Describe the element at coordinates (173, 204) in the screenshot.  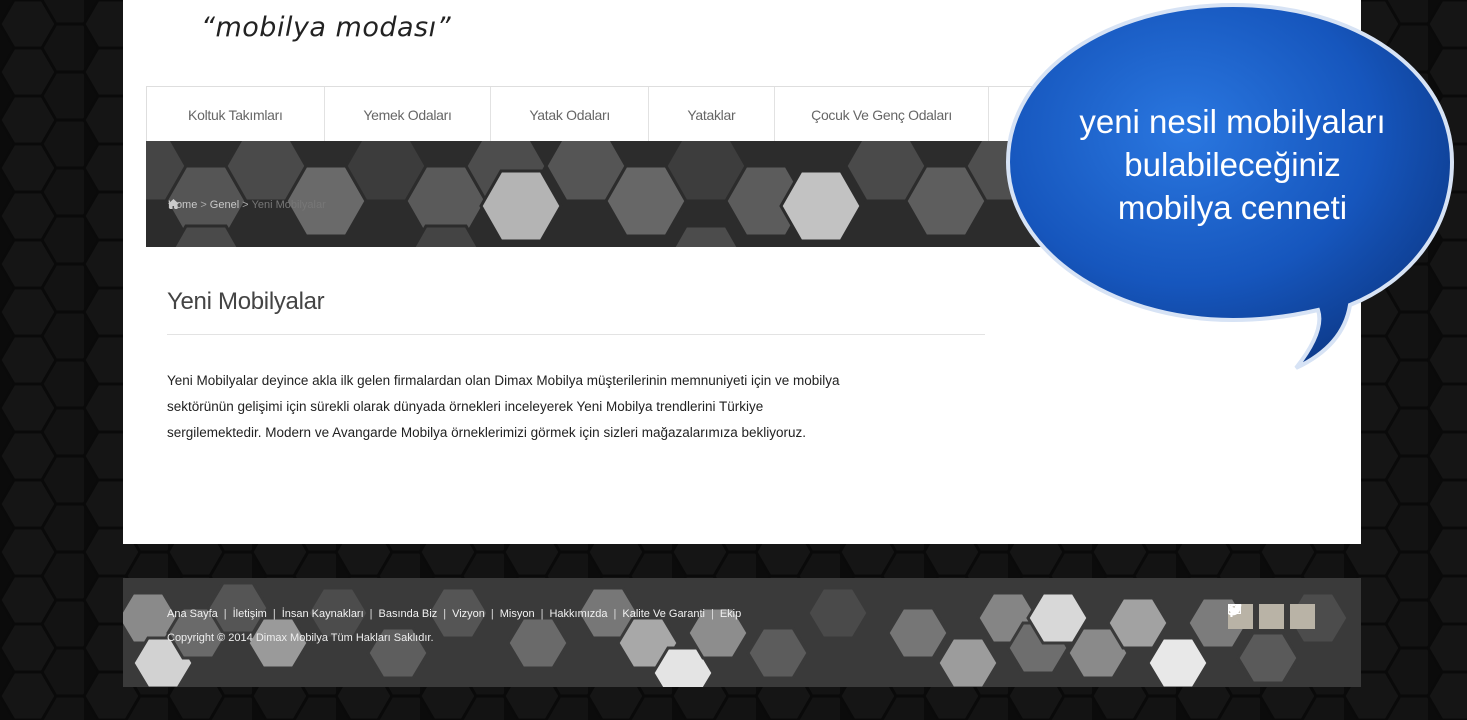
I see `home-icon` at that location.